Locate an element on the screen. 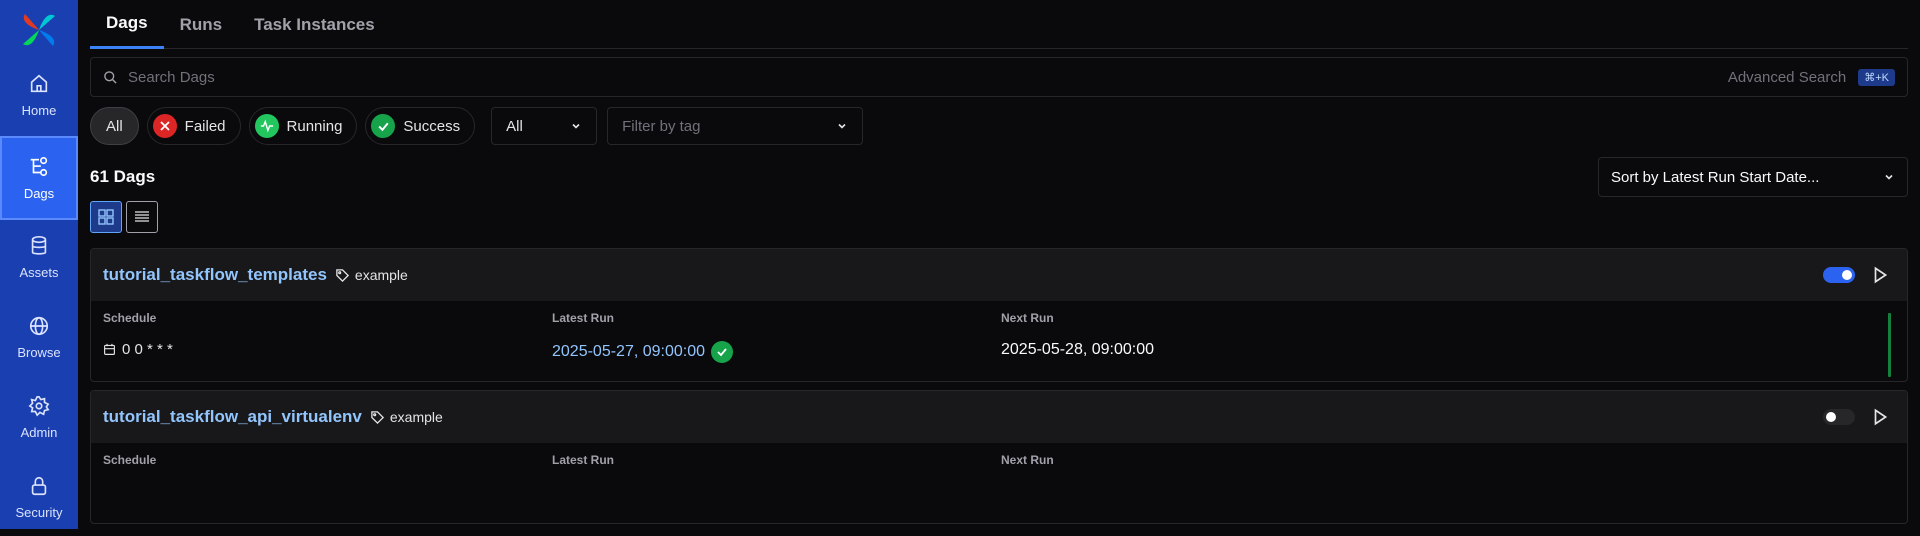 The image size is (1920, 536). latest-run-column: Latest Run is located at coordinates (583, 455).